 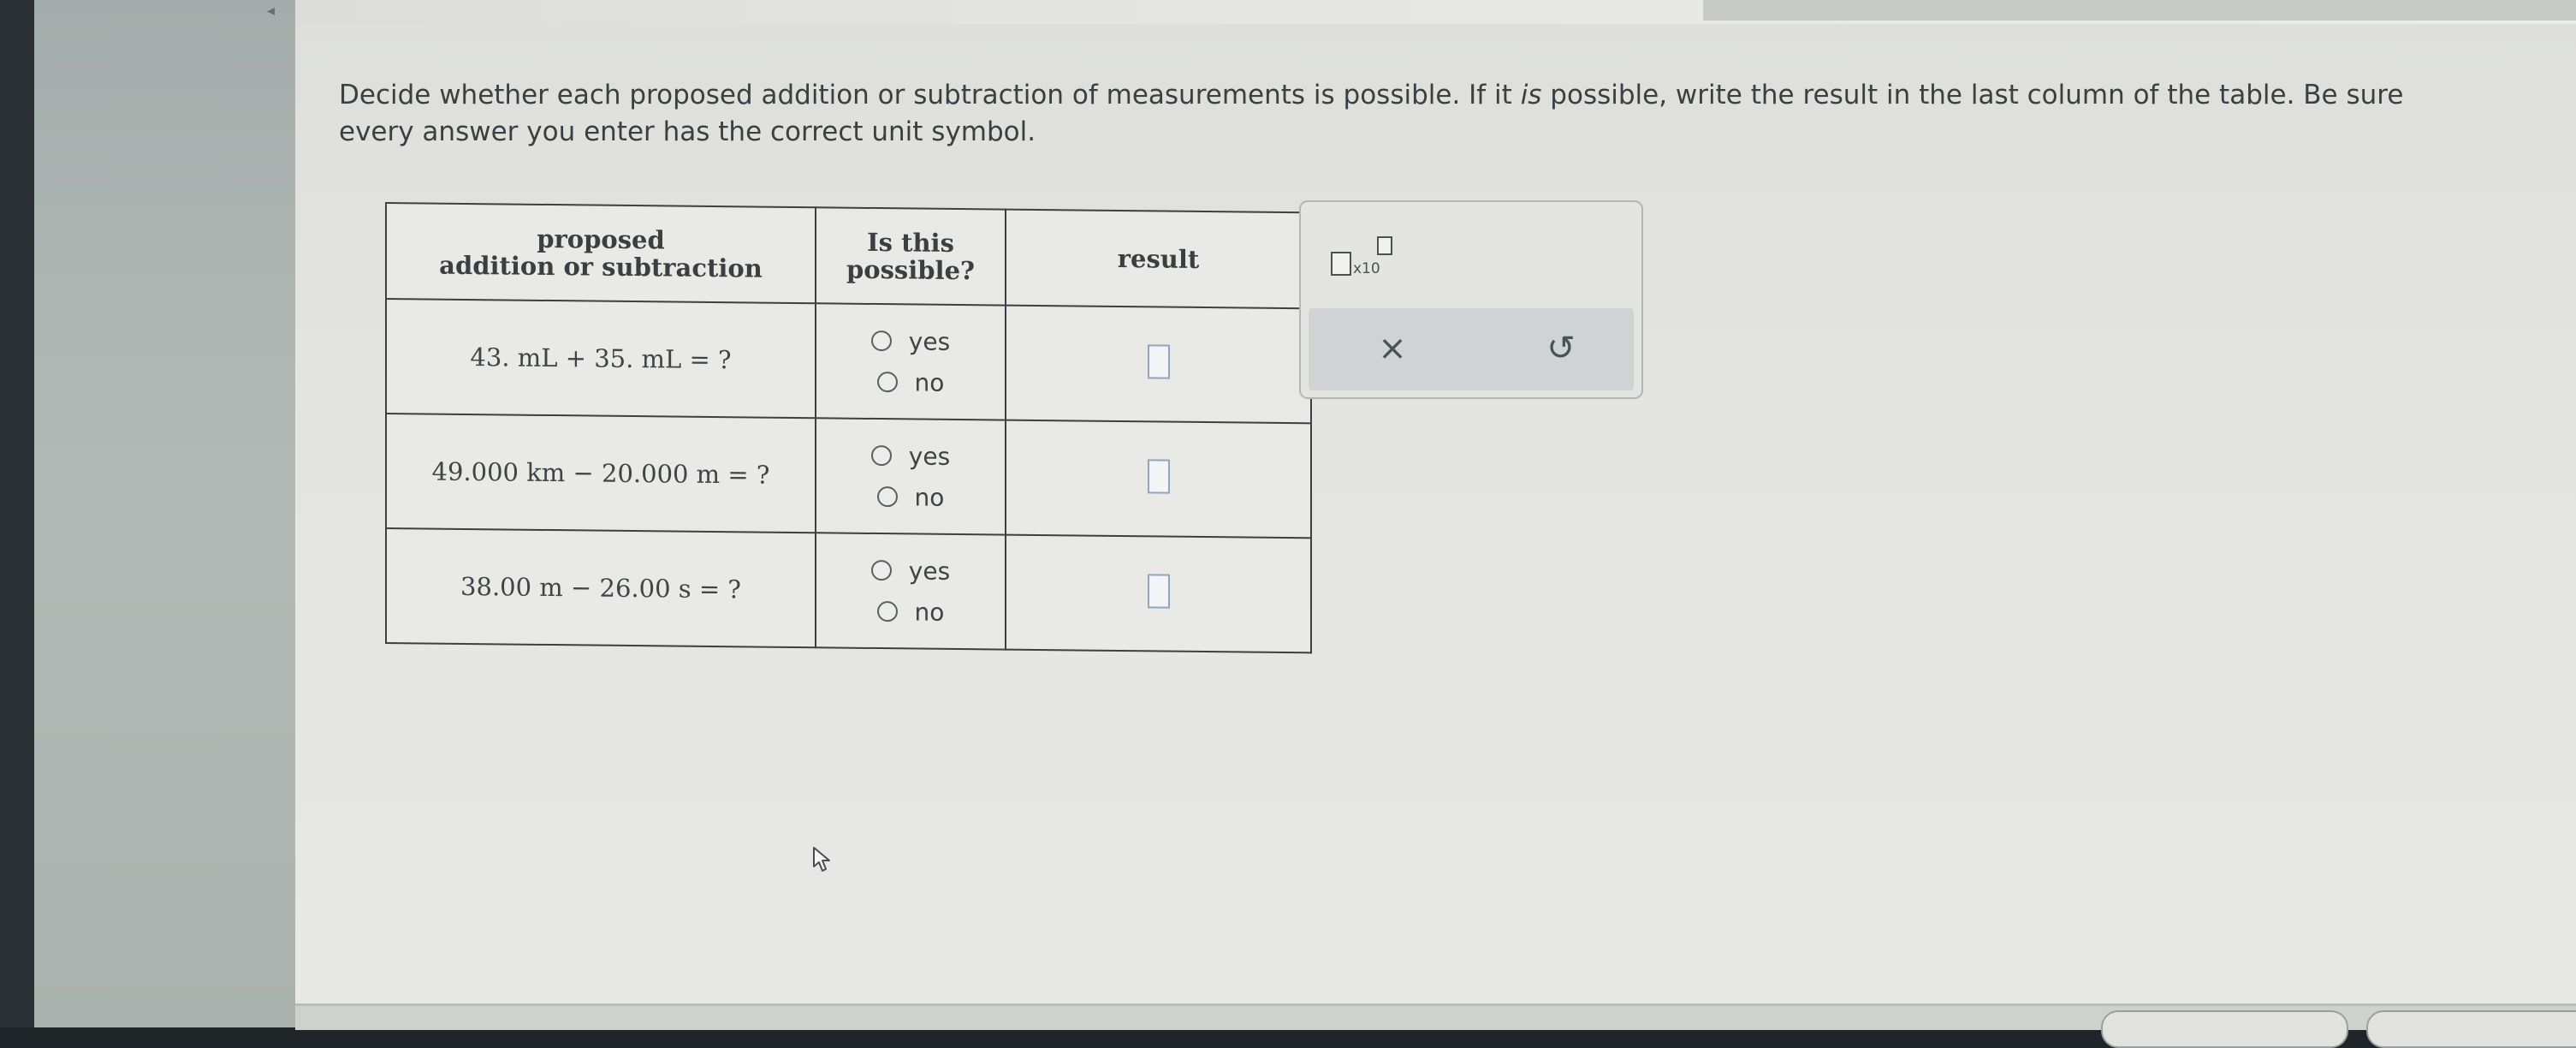 I want to click on expression-text: 38.00 m − 26.00 s = ?, so click(x=600, y=587).